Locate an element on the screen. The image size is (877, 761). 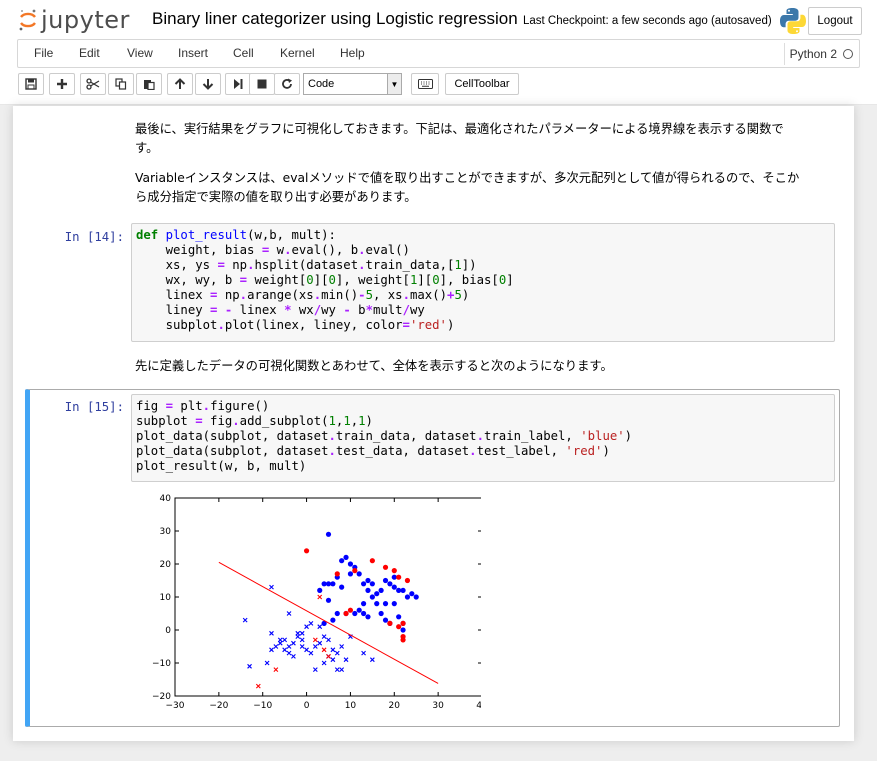
markdown-text: 先に定義したデータの可視化関数とあわせて、全体を表示すると次のようになります。 is located at coordinates (374, 366).